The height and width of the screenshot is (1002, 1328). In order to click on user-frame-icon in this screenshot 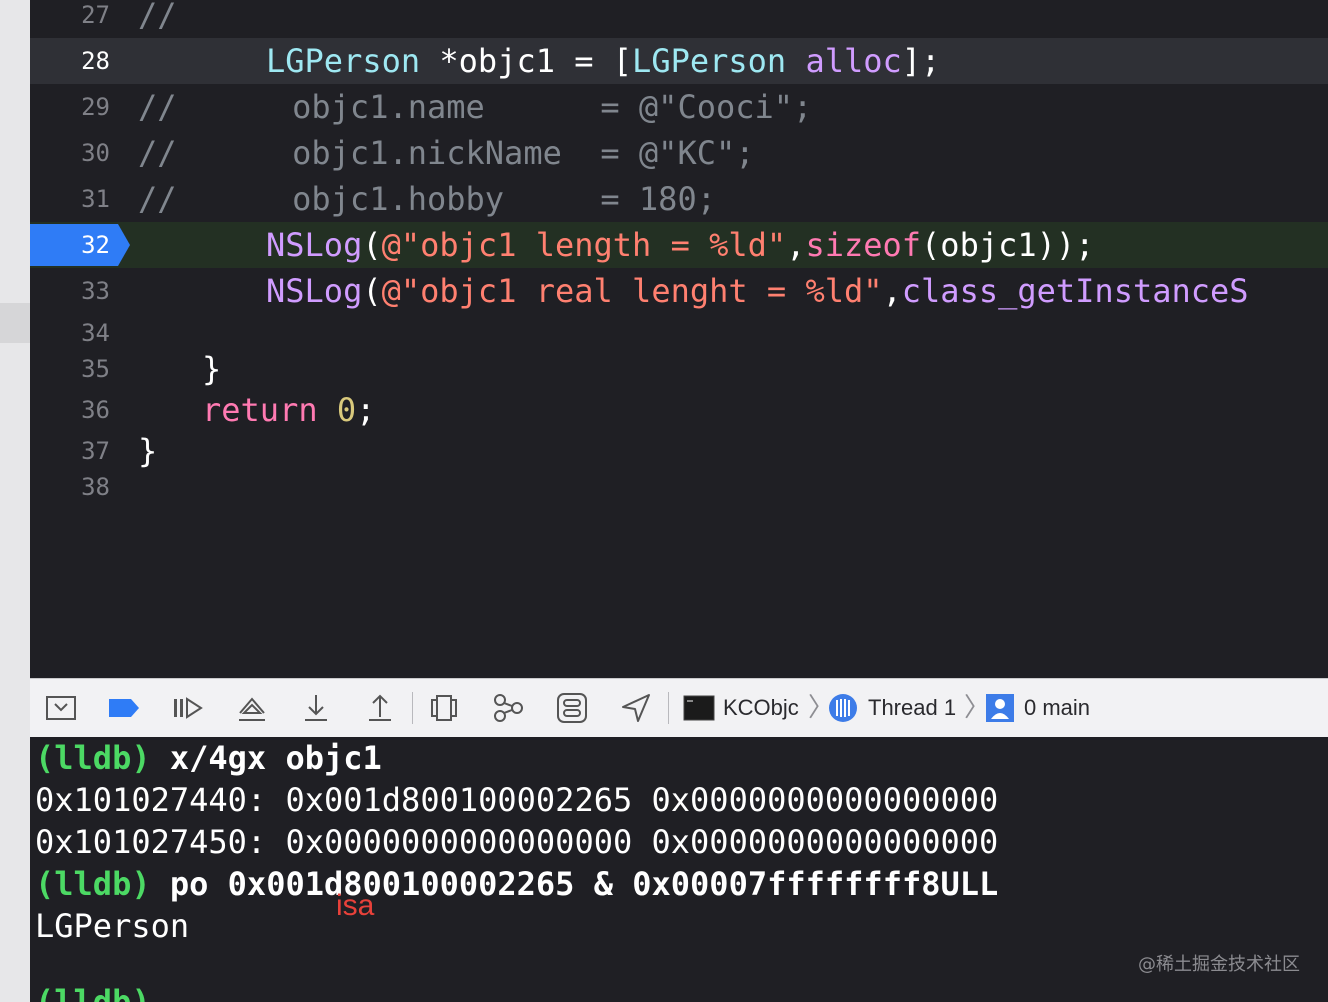, I will do `click(1000, 708)`.